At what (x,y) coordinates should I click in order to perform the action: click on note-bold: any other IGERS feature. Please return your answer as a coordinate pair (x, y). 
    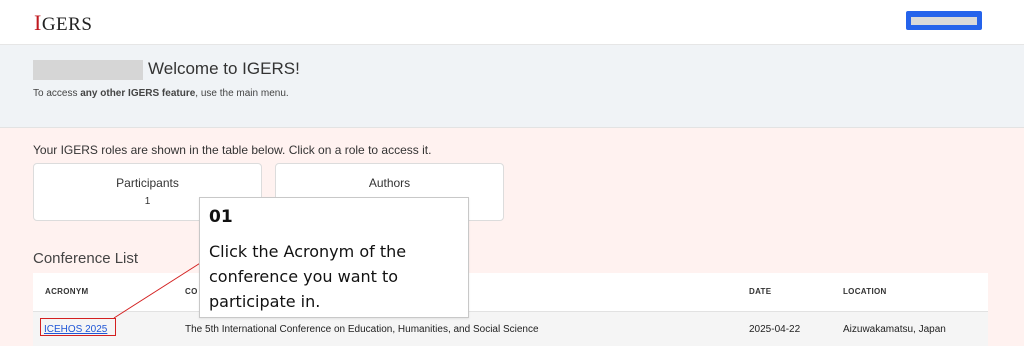
    Looking at the image, I should click on (138, 93).